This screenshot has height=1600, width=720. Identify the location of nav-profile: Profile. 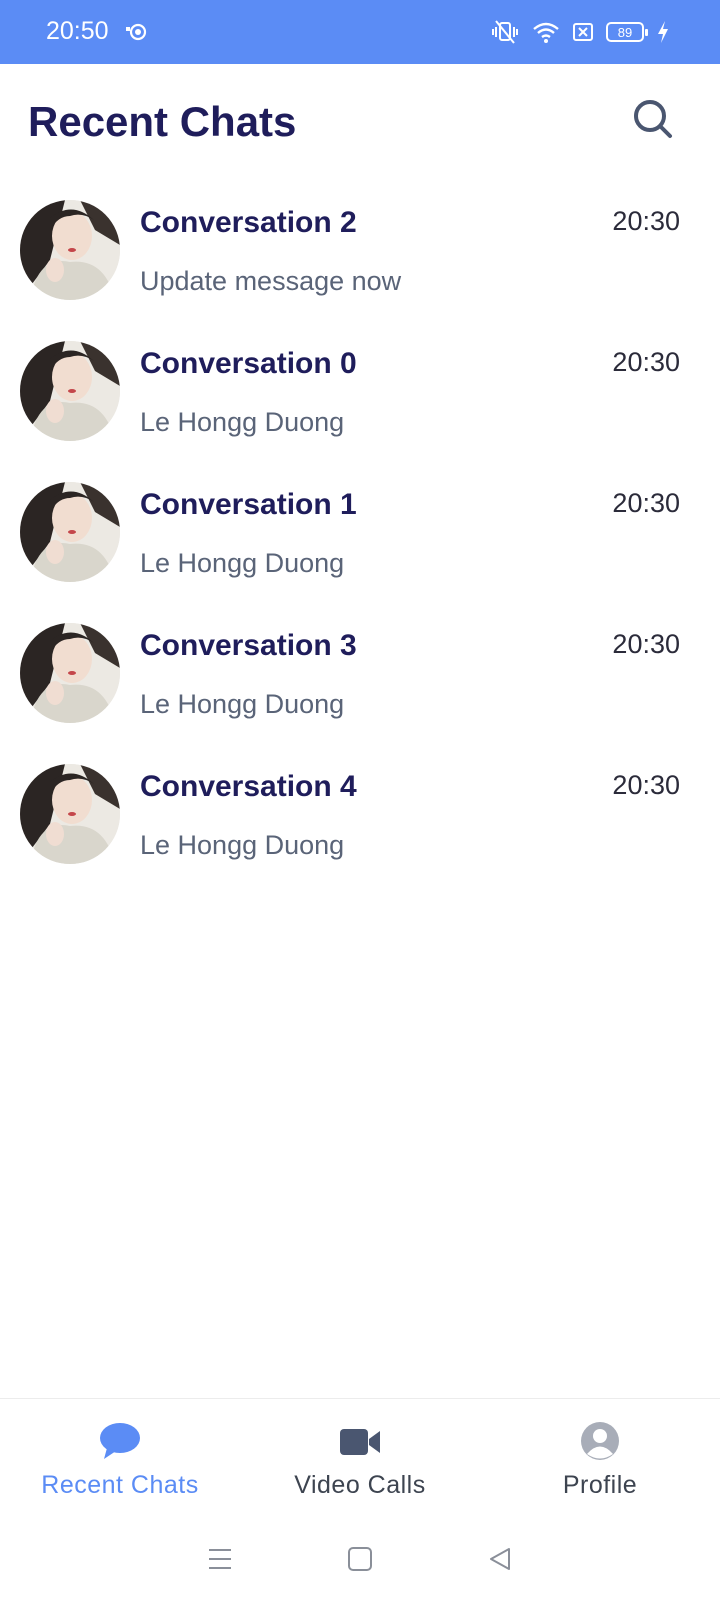
(600, 1458).